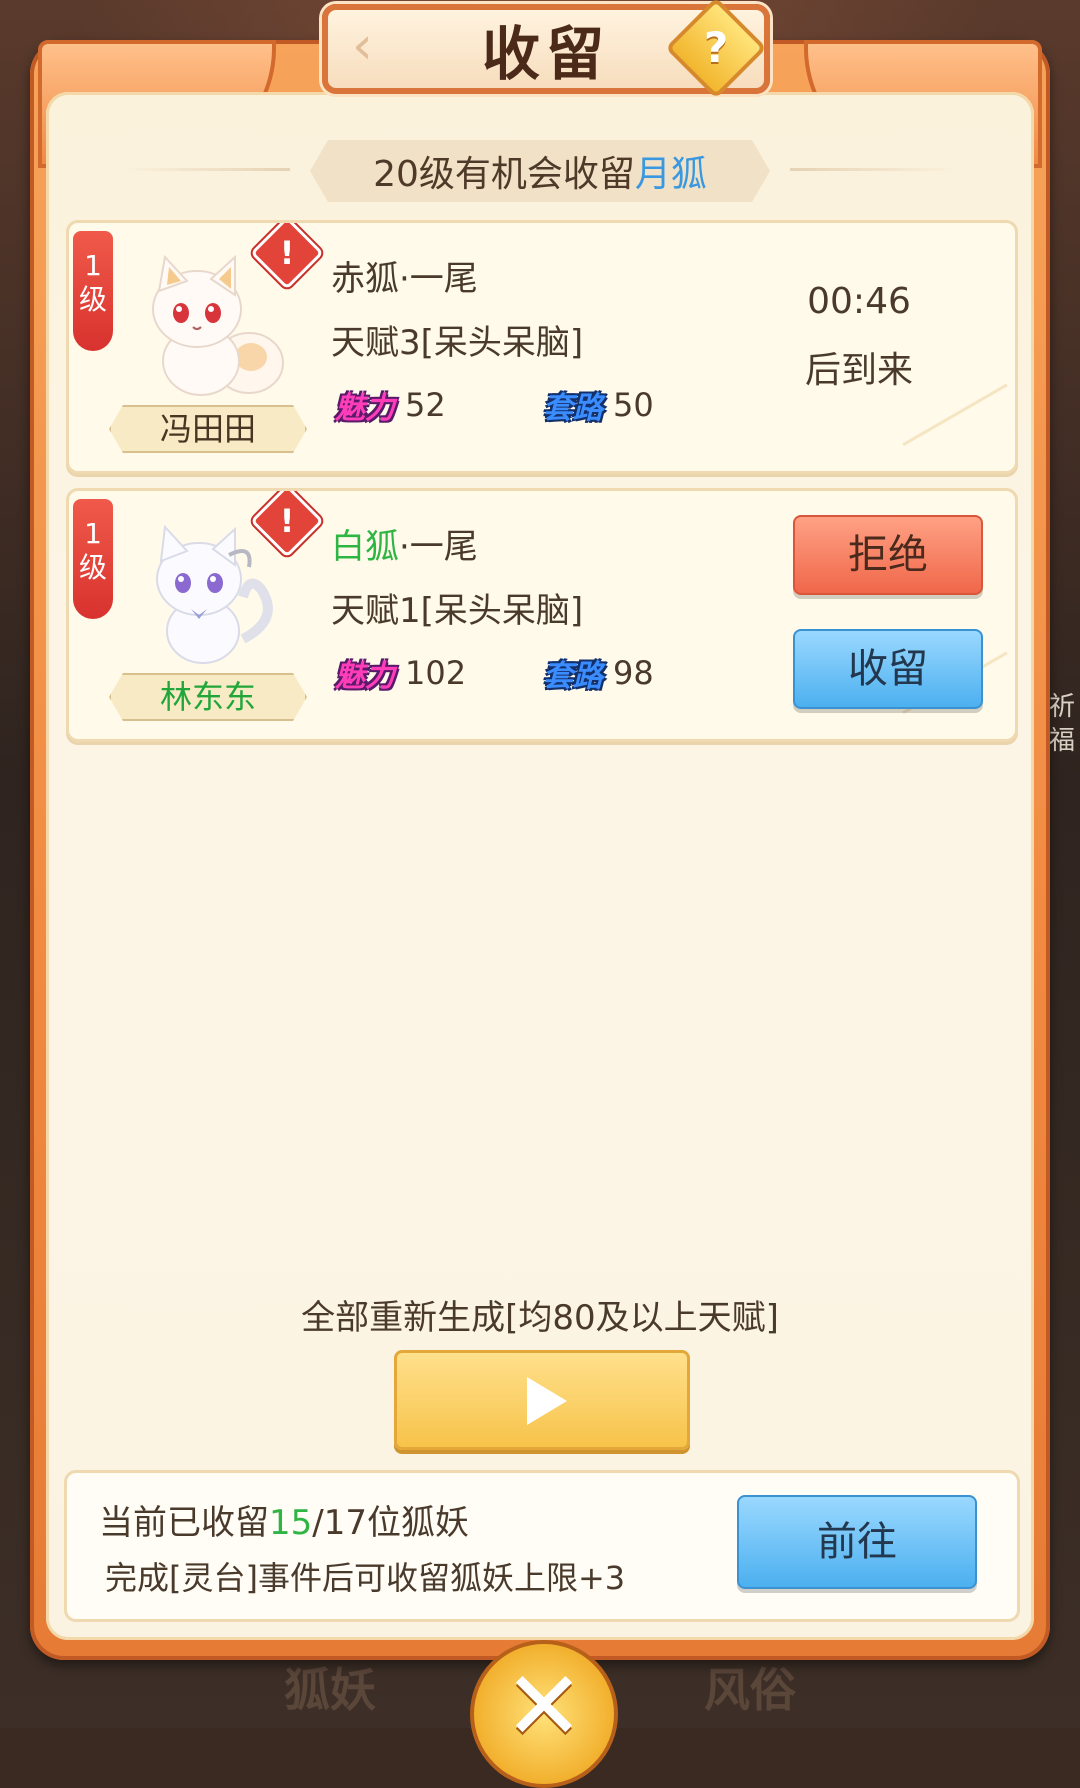 This screenshot has height=1788, width=1080. Describe the element at coordinates (425, 405) in the screenshot. I see `charm-value: 52` at that location.